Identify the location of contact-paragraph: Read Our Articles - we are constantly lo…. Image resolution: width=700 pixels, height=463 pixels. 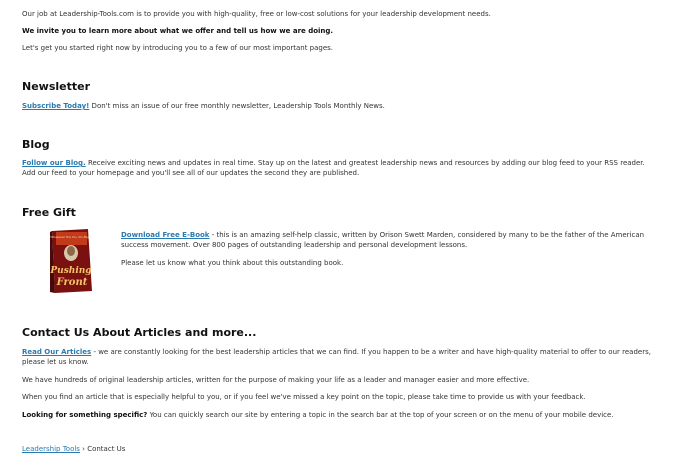
(339, 357).